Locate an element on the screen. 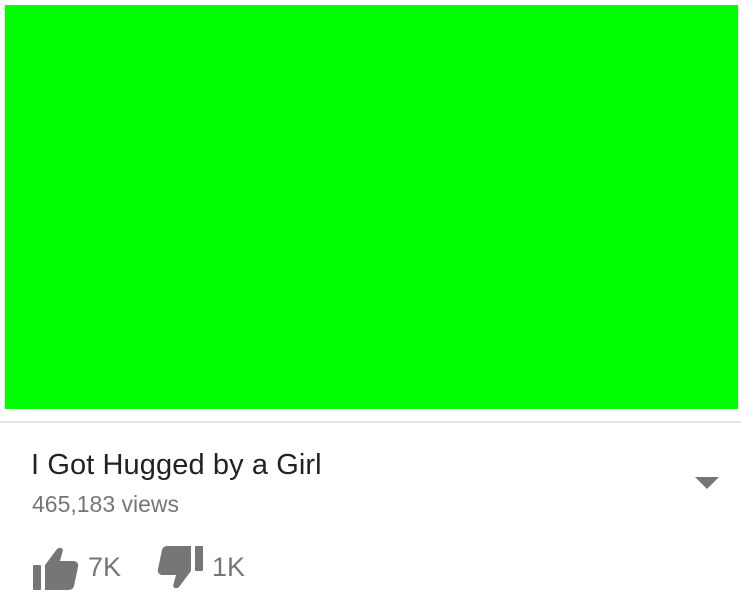 The image size is (741, 593). dislike-count: 1K is located at coordinates (229, 567).